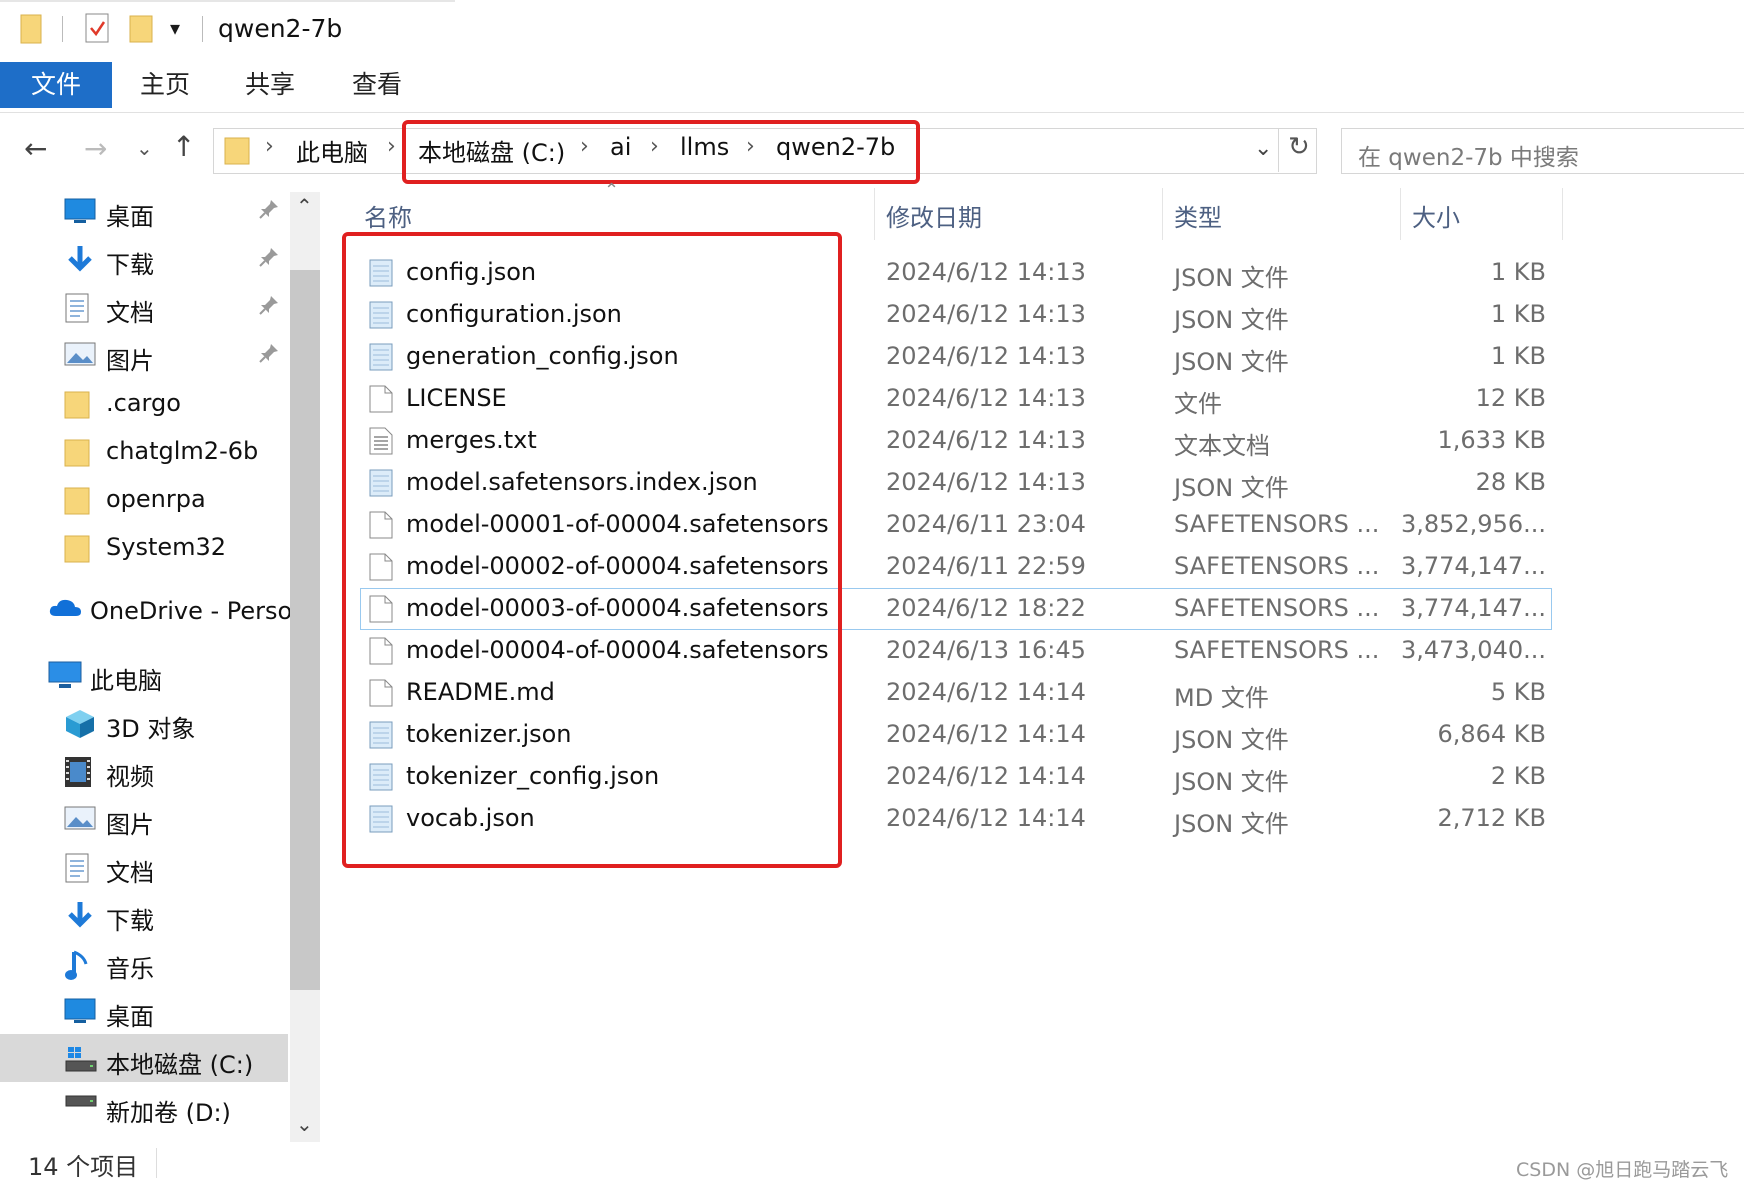  I want to click on tab-view: 查看, so click(377, 85).